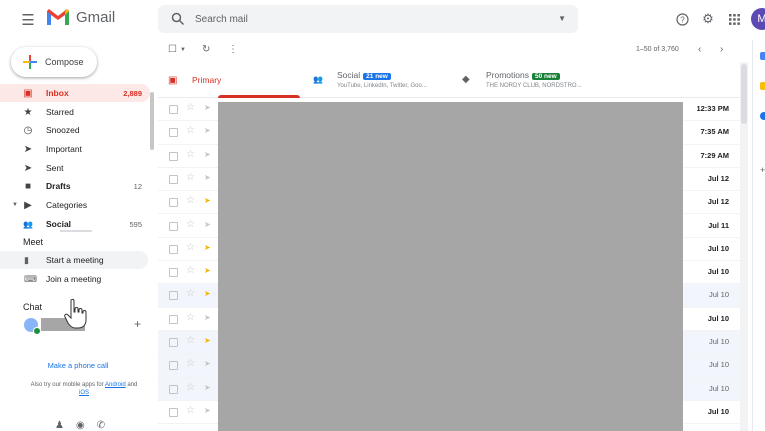 This screenshot has height=431, width=765. What do you see at coordinates (32, 326) in the screenshot?
I see `chat-user-avatar` at bounding box center [32, 326].